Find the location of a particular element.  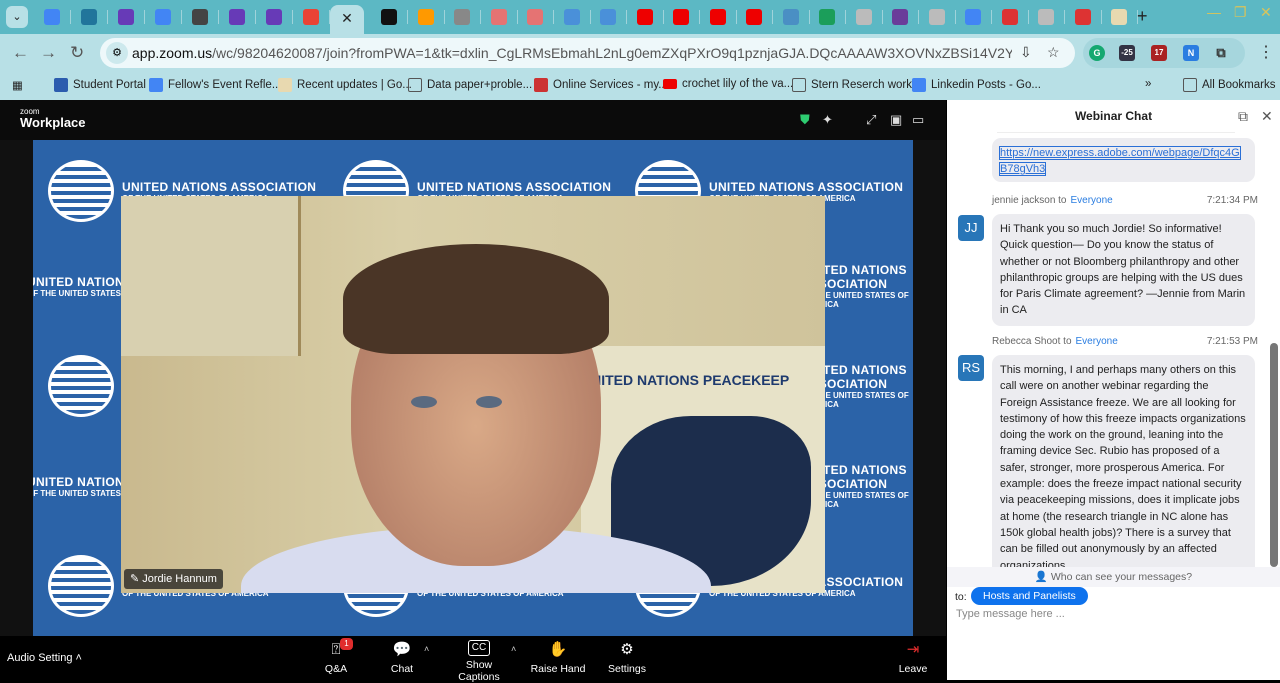

forward-icon: → is located at coordinates (48, 53).